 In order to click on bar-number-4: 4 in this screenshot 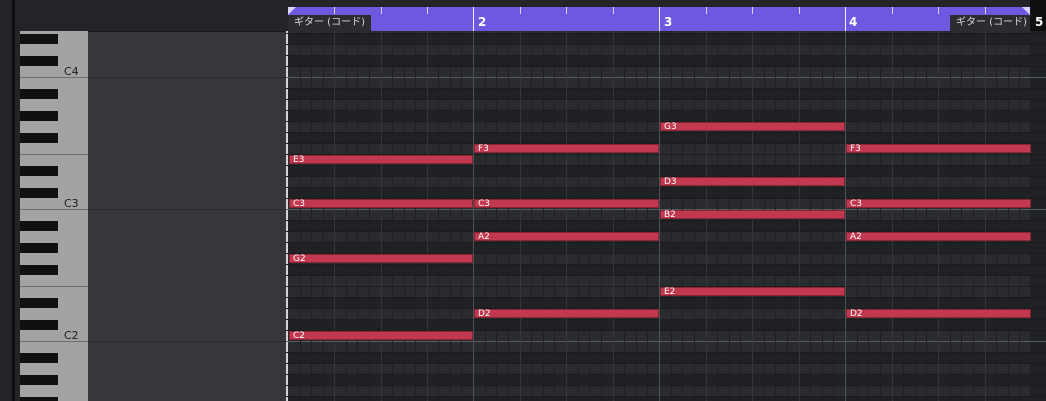, I will do `click(853, 22)`.